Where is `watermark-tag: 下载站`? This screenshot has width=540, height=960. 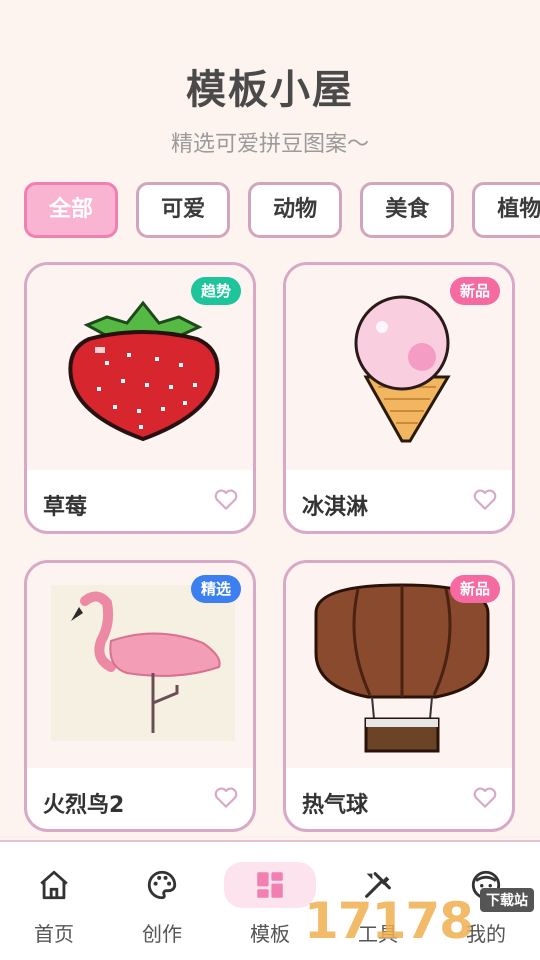
watermark-tag: 下载站 is located at coordinates (507, 900).